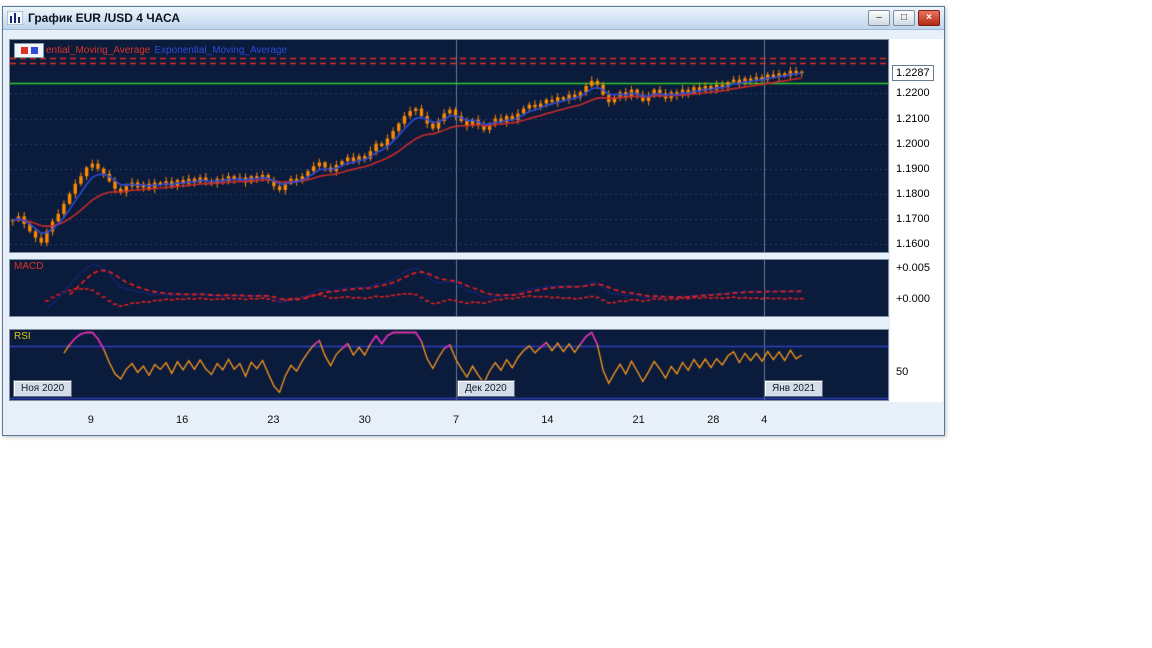  I want to click on date-button-jan-2021: Янв 2021, so click(794, 388).